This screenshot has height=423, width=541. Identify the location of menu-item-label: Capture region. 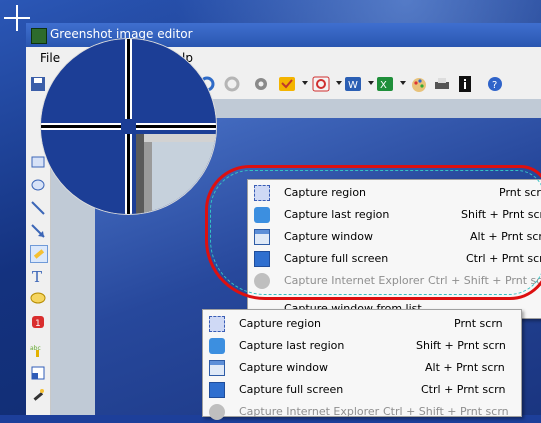
(280, 323).